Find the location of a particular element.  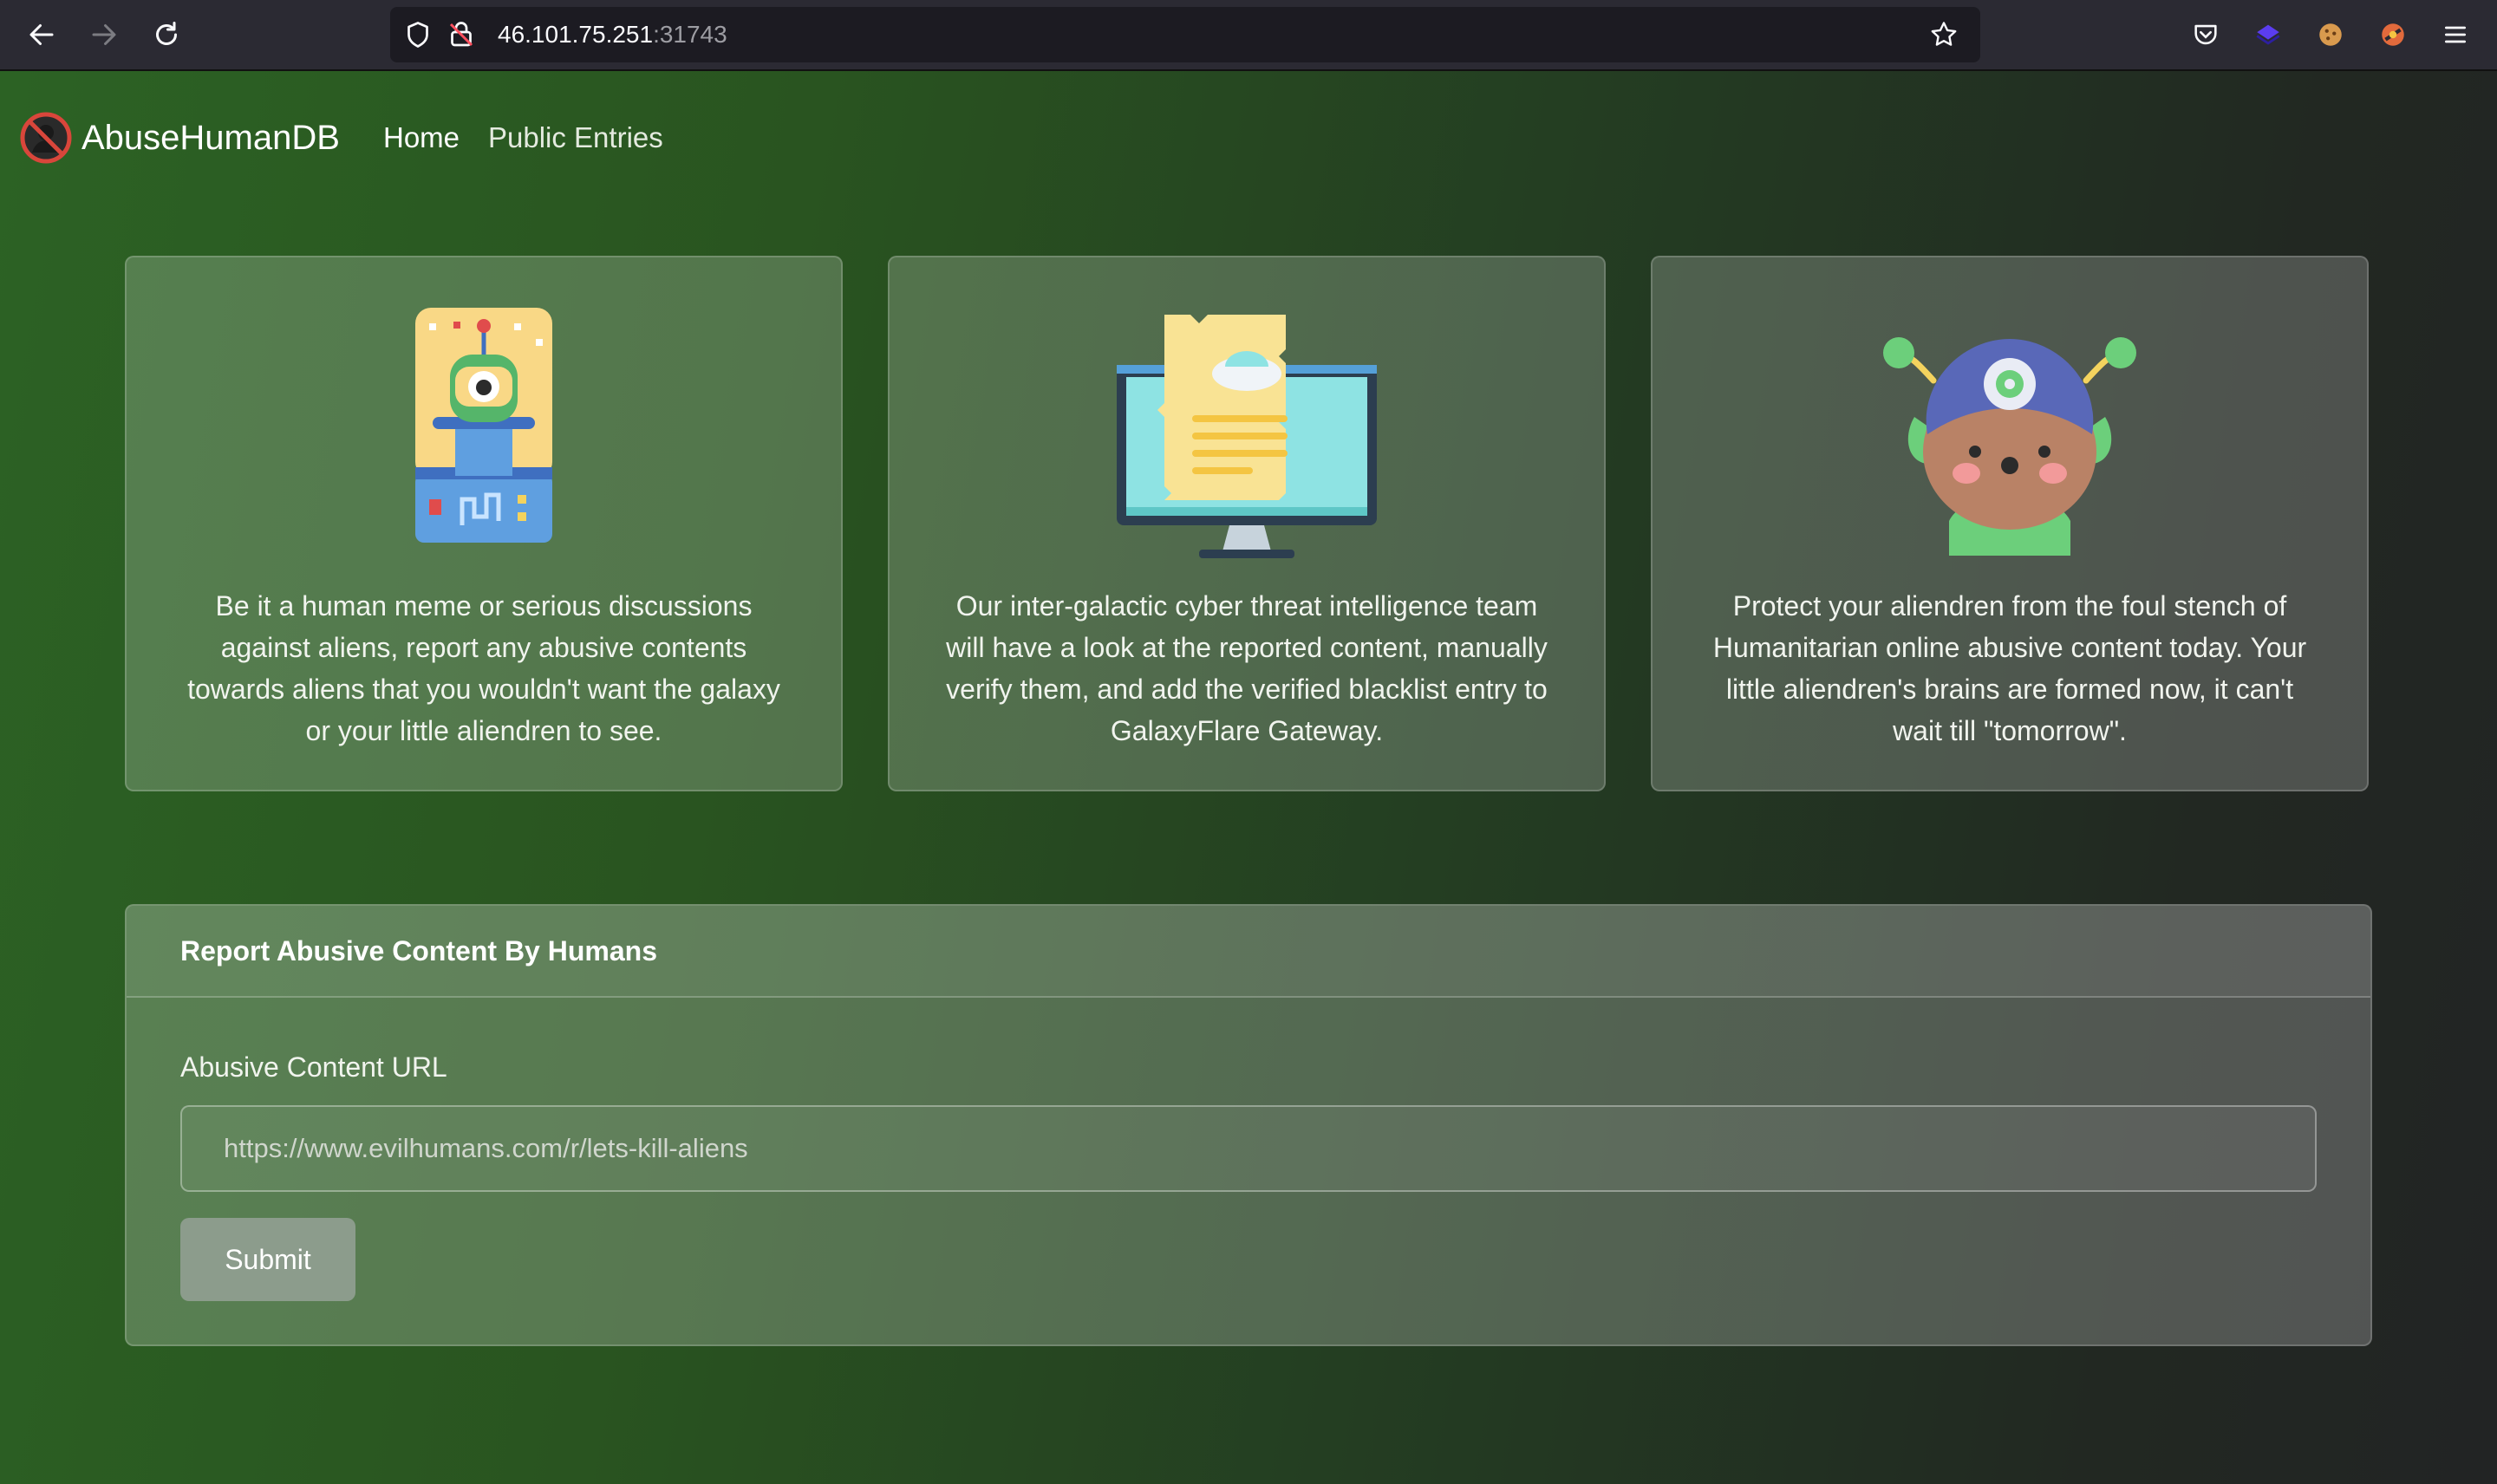

pocket-button is located at coordinates (2205, 34).